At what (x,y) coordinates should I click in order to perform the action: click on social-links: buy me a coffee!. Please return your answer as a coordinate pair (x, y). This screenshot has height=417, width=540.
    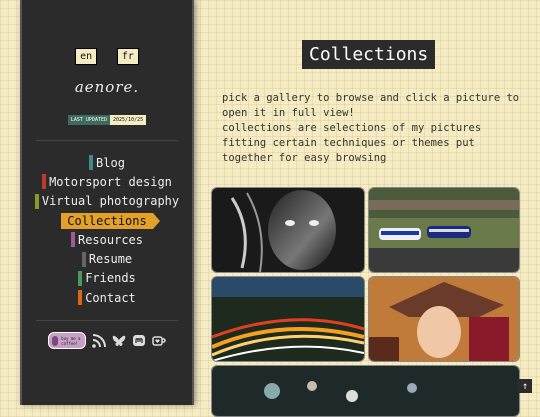
    Looking at the image, I should click on (107, 340).